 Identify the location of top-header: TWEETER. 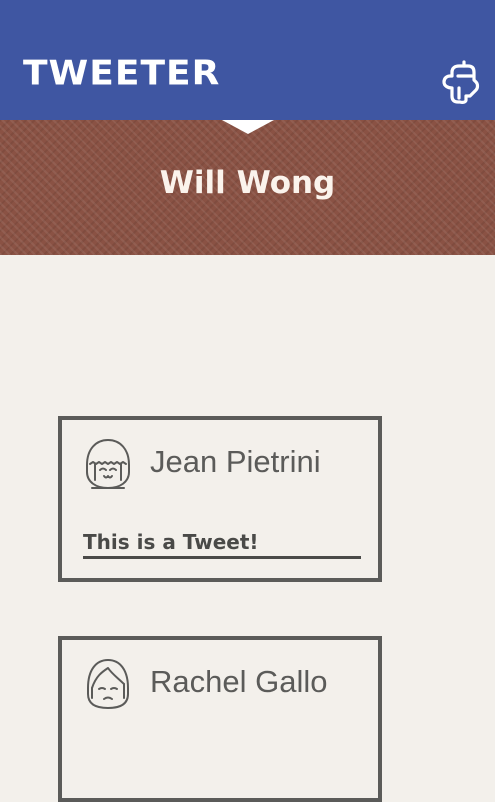
(247, 60).